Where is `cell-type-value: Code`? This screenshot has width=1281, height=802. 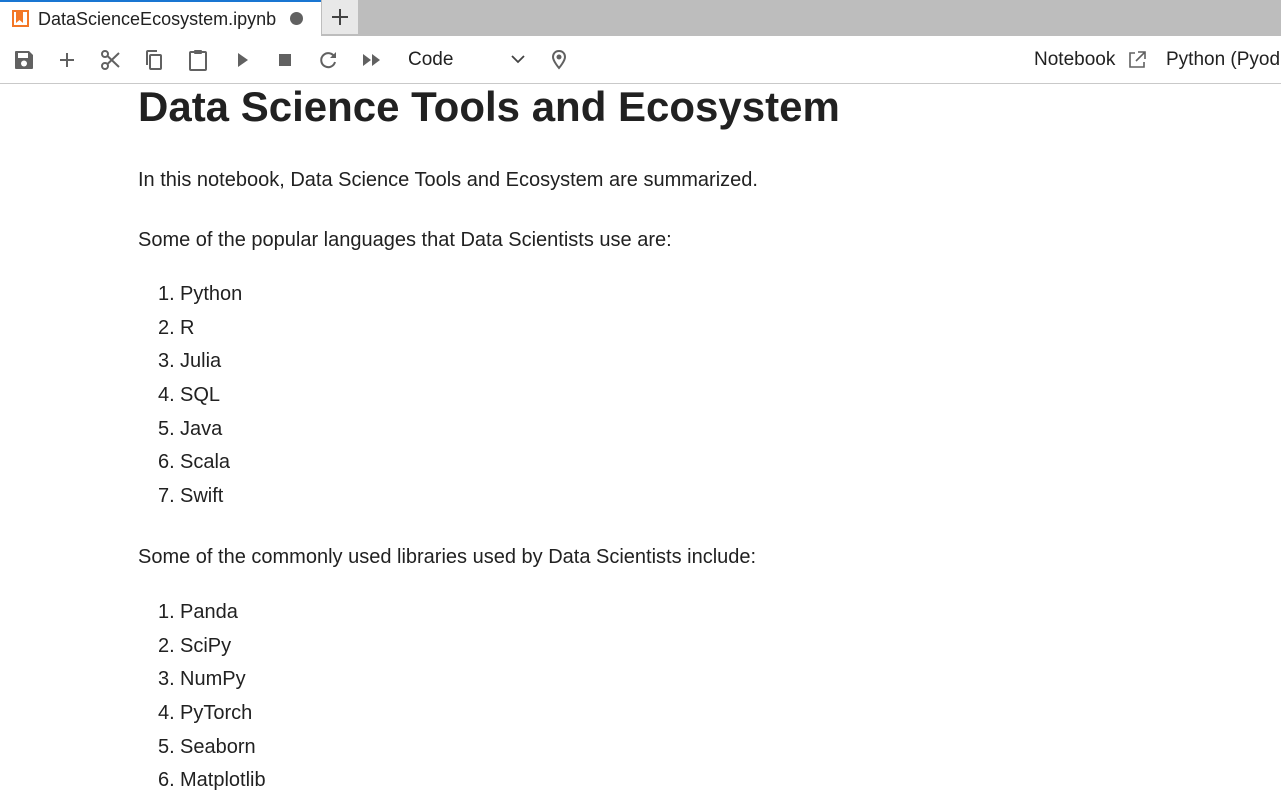 cell-type-value: Code is located at coordinates (431, 59).